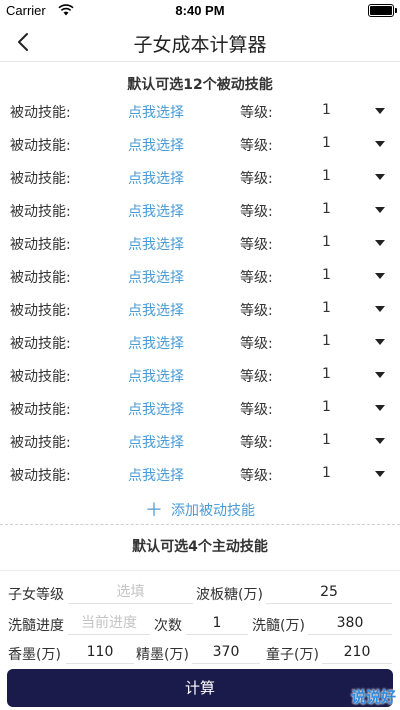  What do you see at coordinates (229, 595) in the screenshot?
I see `boban-sugar-label: 波板糖(万)` at bounding box center [229, 595].